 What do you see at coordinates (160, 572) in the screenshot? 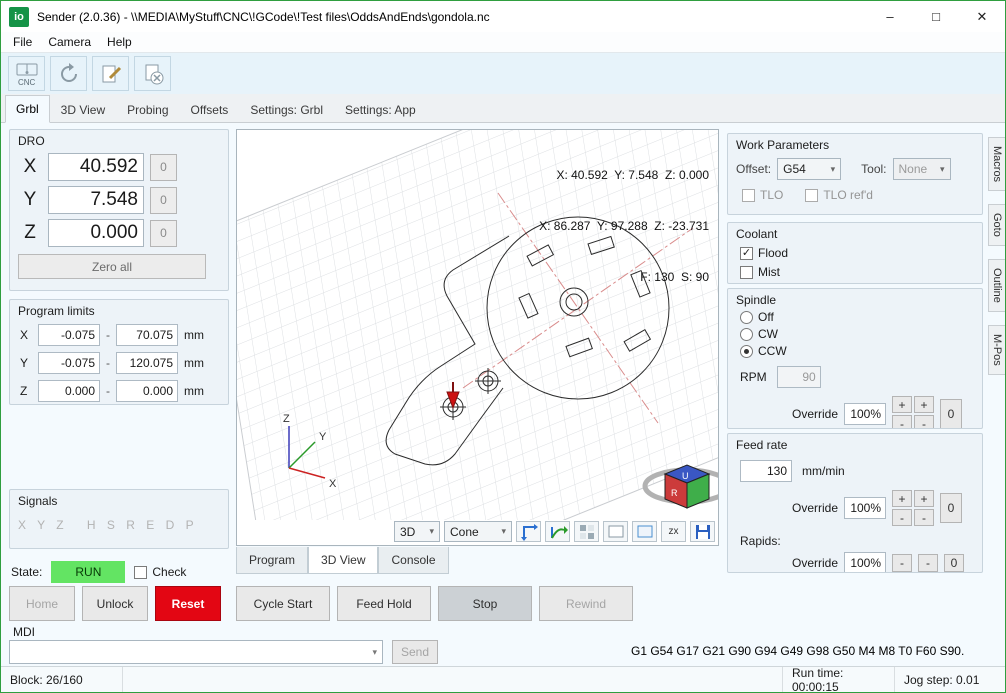
I see `check-mode-checkbox: Check` at bounding box center [160, 572].